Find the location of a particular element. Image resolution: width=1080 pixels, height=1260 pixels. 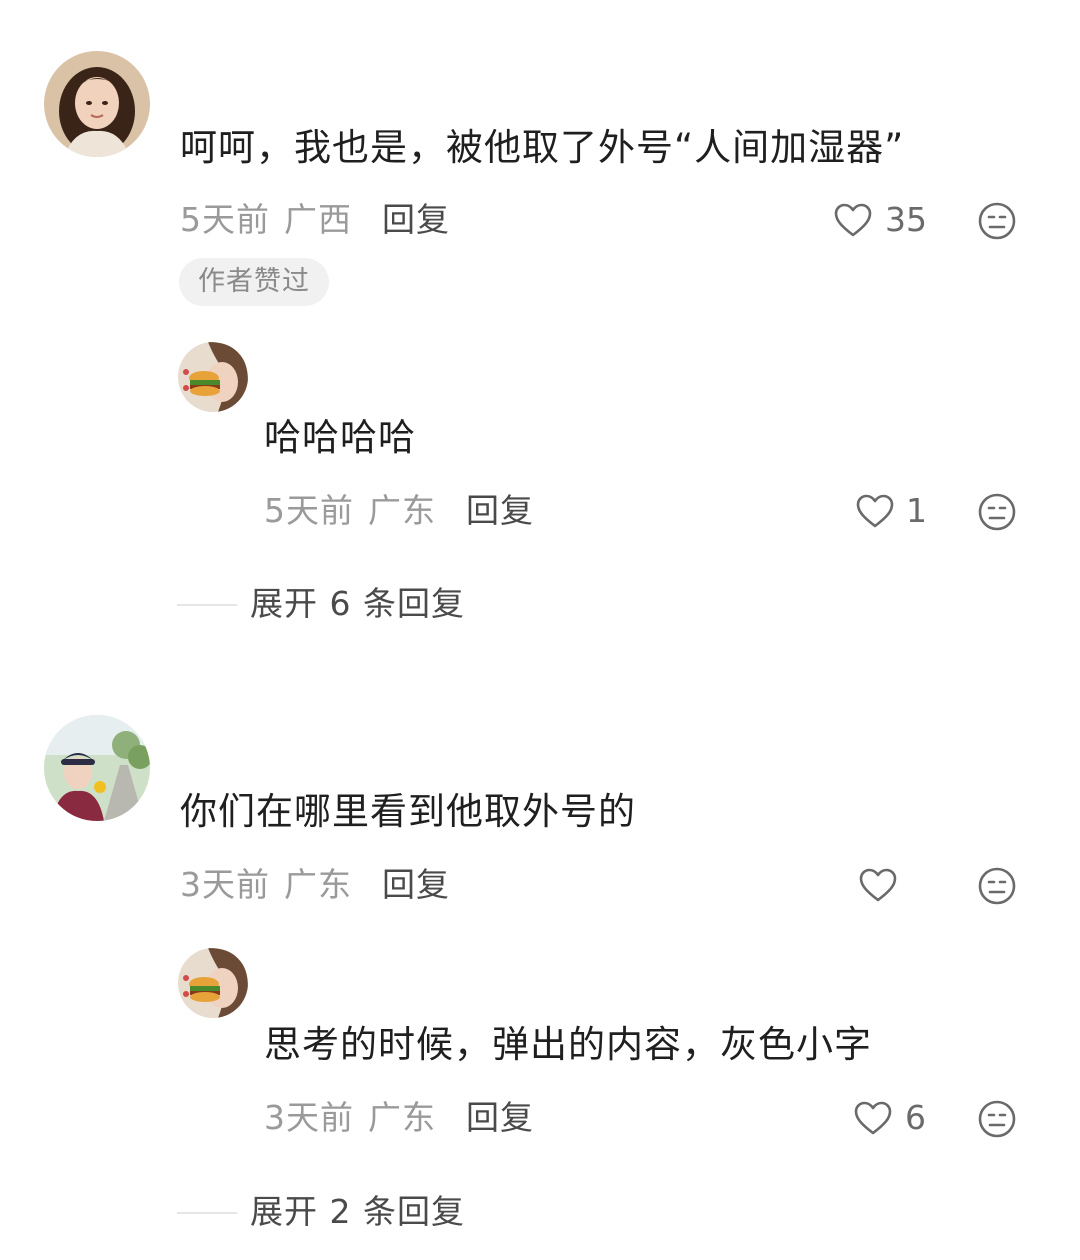

reply-text: 思考的时候，弹出的内容，灰色小字 is located at coordinates (568, 1044).